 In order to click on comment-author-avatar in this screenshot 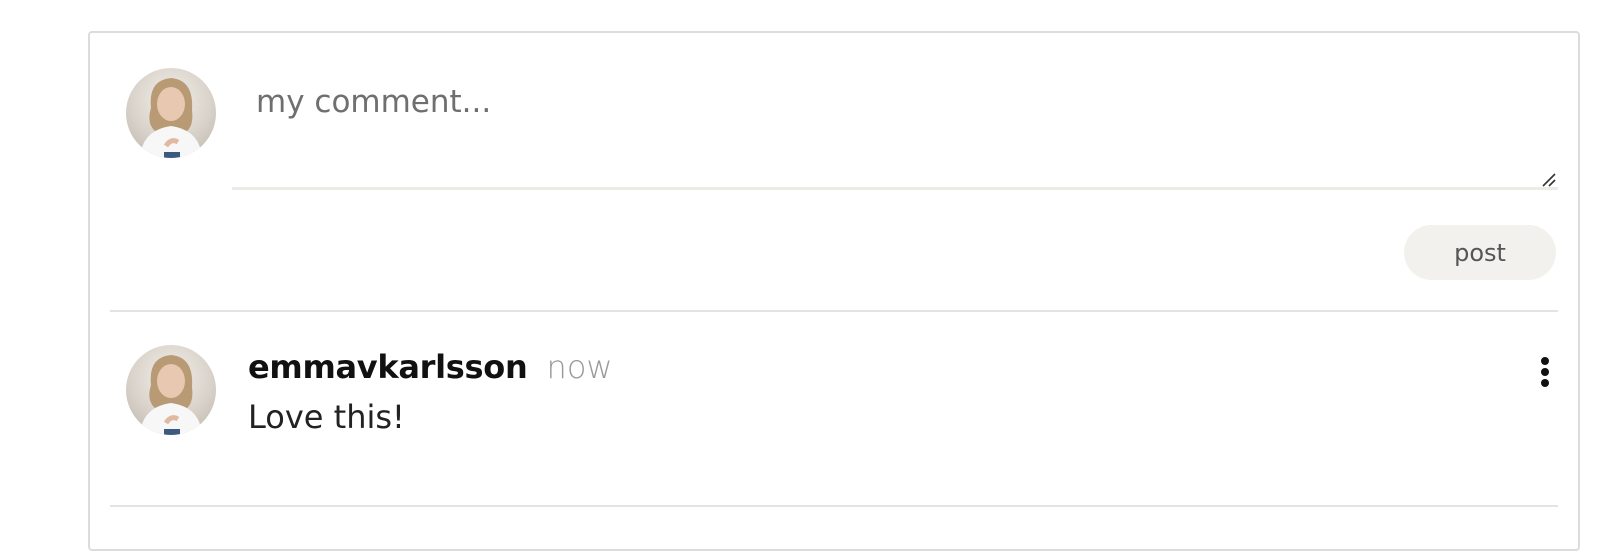, I will do `click(171, 390)`.